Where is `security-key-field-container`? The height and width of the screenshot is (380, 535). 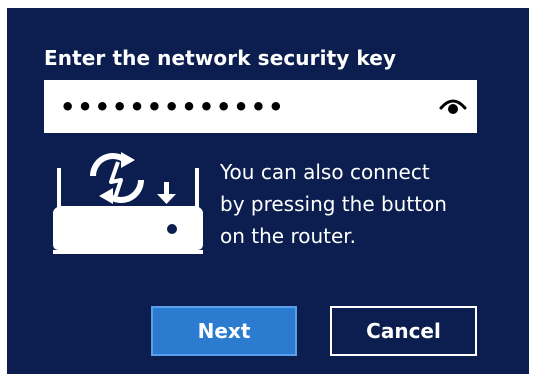 security-key-field-container is located at coordinates (260, 106).